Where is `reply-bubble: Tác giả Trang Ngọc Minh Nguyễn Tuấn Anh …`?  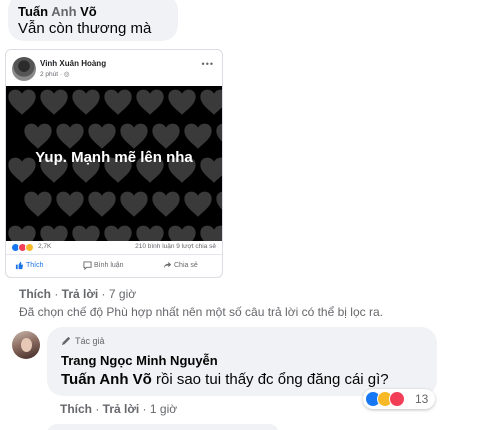
reply-bubble: Tác giả Trang Ngọc Minh Nguyễn Tuấn Anh … is located at coordinates (242, 361).